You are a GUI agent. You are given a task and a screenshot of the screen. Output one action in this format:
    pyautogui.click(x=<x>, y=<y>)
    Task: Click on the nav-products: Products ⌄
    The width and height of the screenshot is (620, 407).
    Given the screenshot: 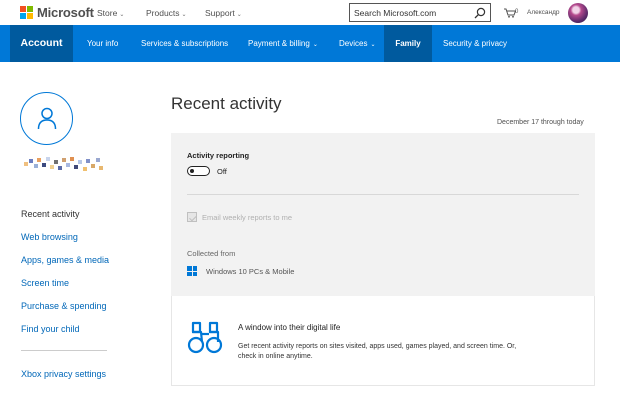 What is the action you would take?
    pyautogui.click(x=166, y=13)
    